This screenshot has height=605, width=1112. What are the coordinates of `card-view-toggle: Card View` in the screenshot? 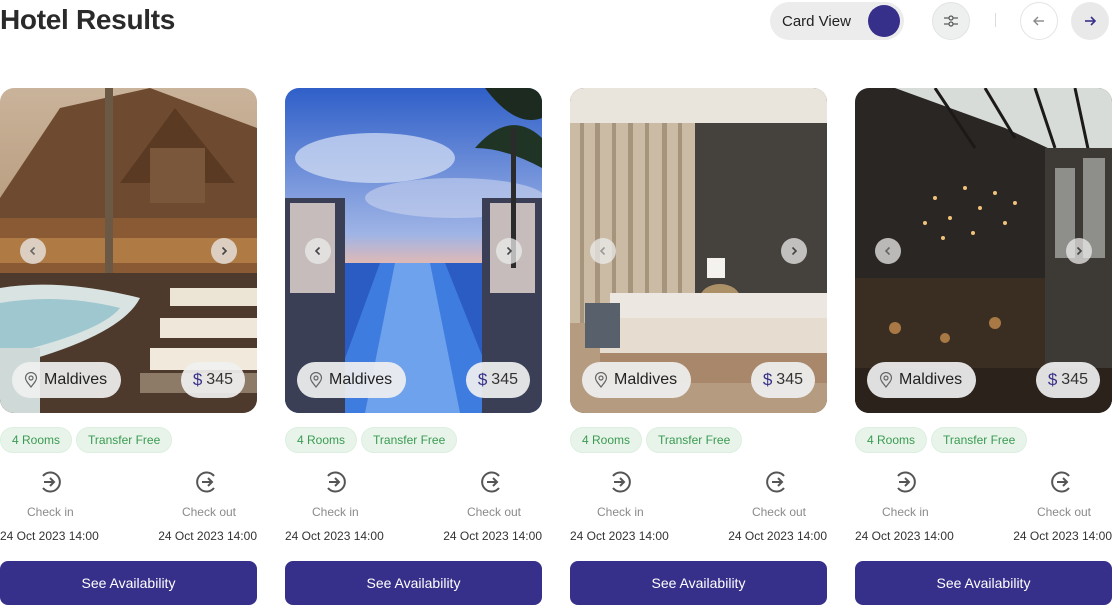 It's located at (837, 21).